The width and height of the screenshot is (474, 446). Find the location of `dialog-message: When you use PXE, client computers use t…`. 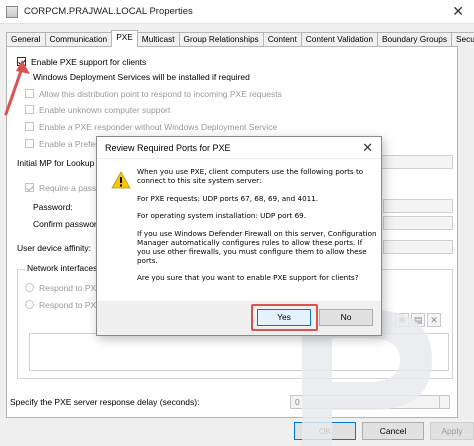

dialog-message: When you use PXE, client computers use t… is located at coordinates (257, 229).